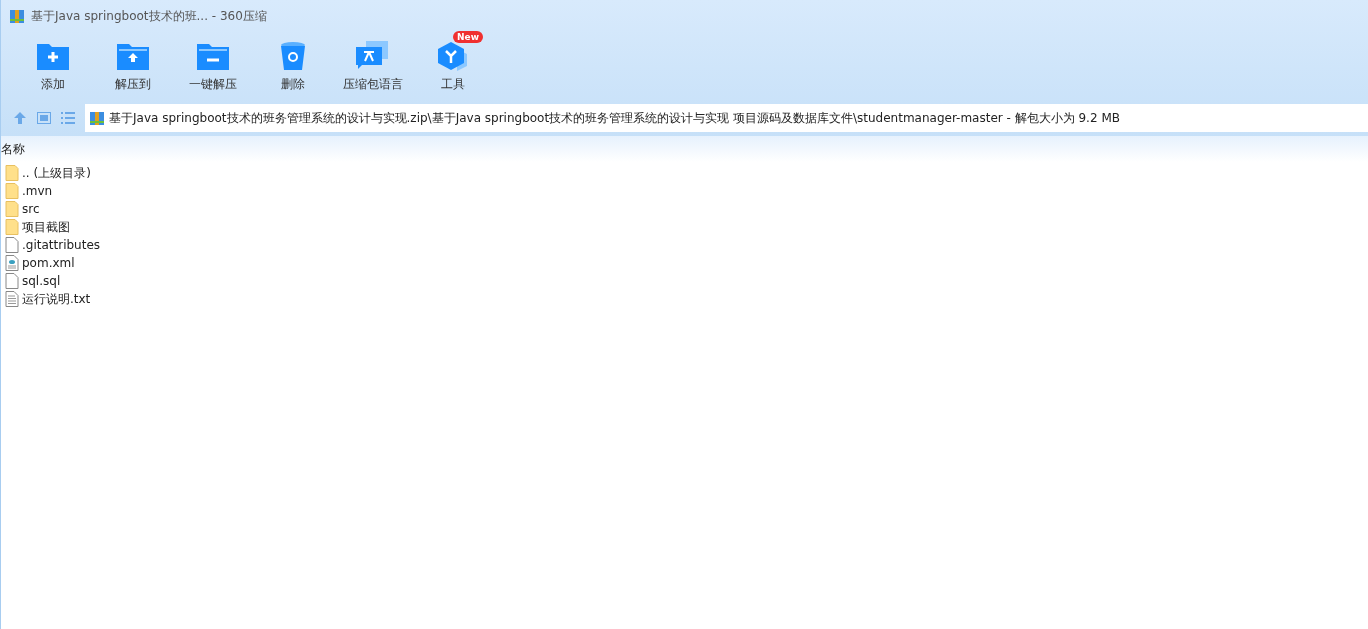  Describe the element at coordinates (686, 245) in the screenshot. I see `file-row: .gitattributes` at that location.